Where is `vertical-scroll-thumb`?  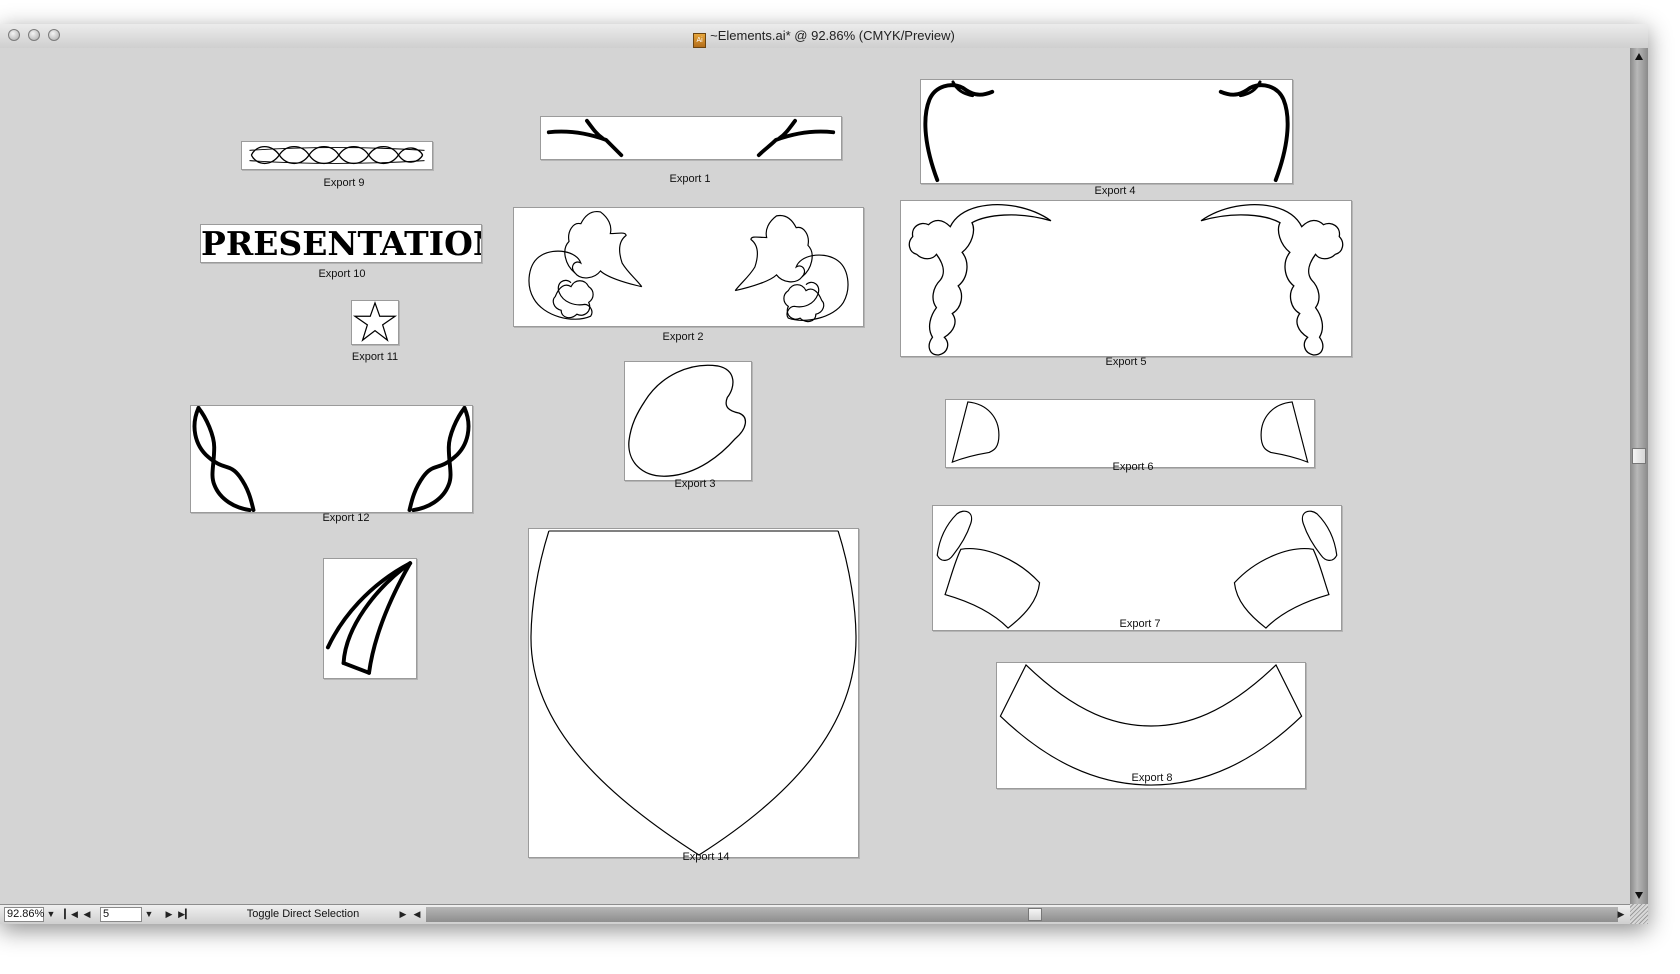
vertical-scroll-thumb is located at coordinates (1639, 456).